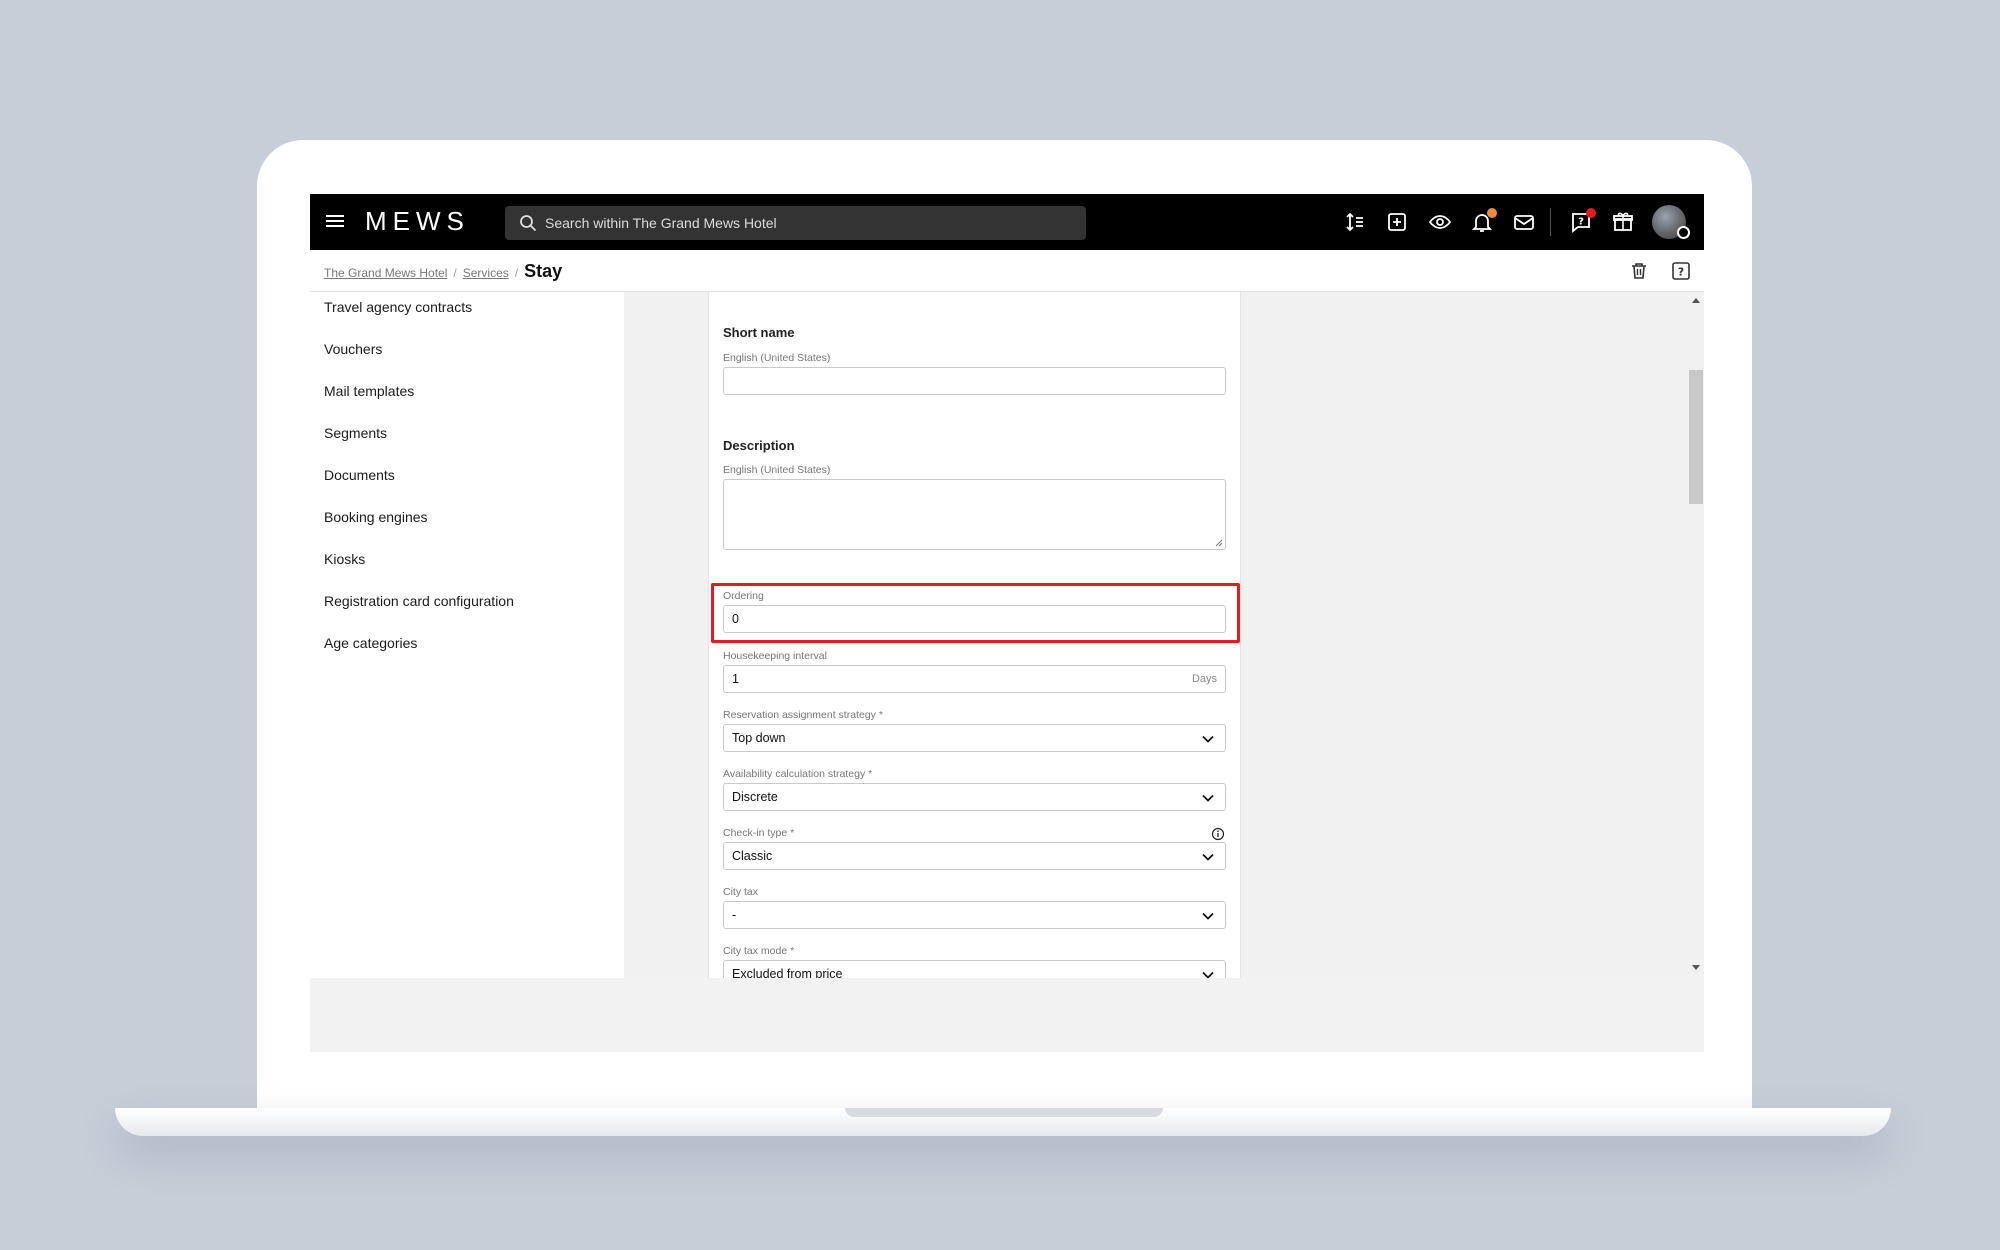  What do you see at coordinates (417, 221) in the screenshot?
I see `mews-logo: MEWS` at bounding box center [417, 221].